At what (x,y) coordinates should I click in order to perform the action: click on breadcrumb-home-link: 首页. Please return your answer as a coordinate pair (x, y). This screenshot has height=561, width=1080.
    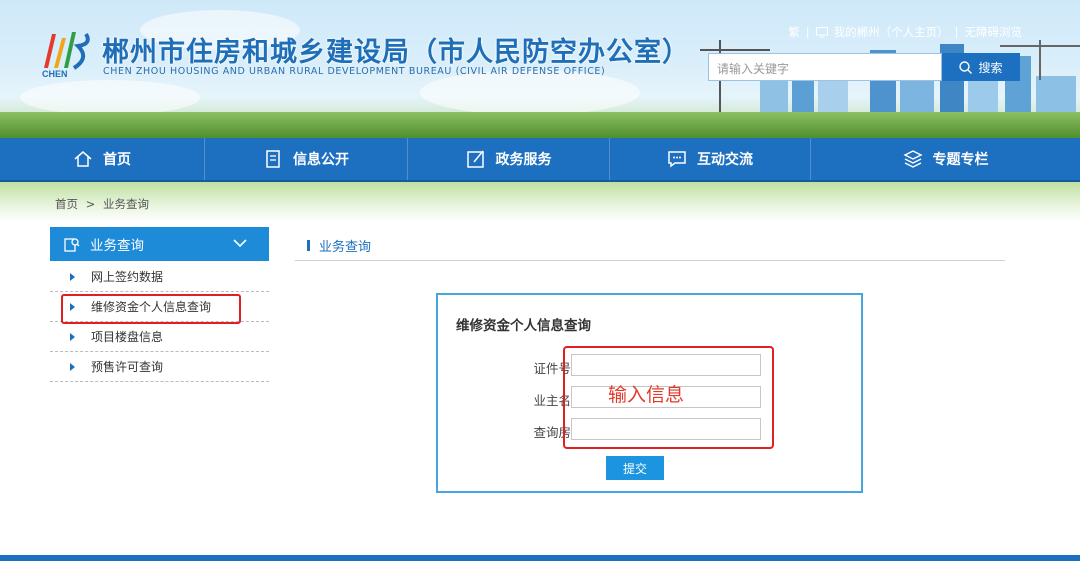
    Looking at the image, I should click on (66, 204).